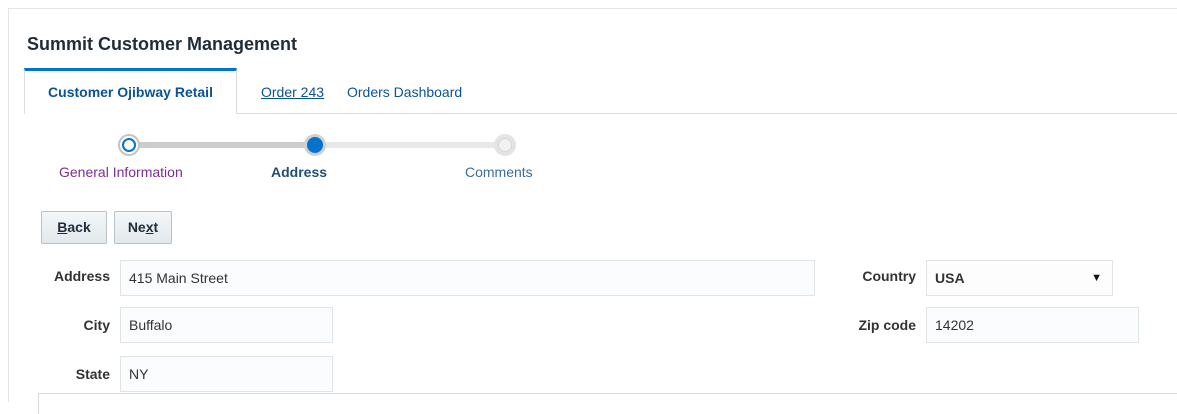 This screenshot has height=414, width=1177. I want to click on train-label-general-information: General Information, so click(121, 172).